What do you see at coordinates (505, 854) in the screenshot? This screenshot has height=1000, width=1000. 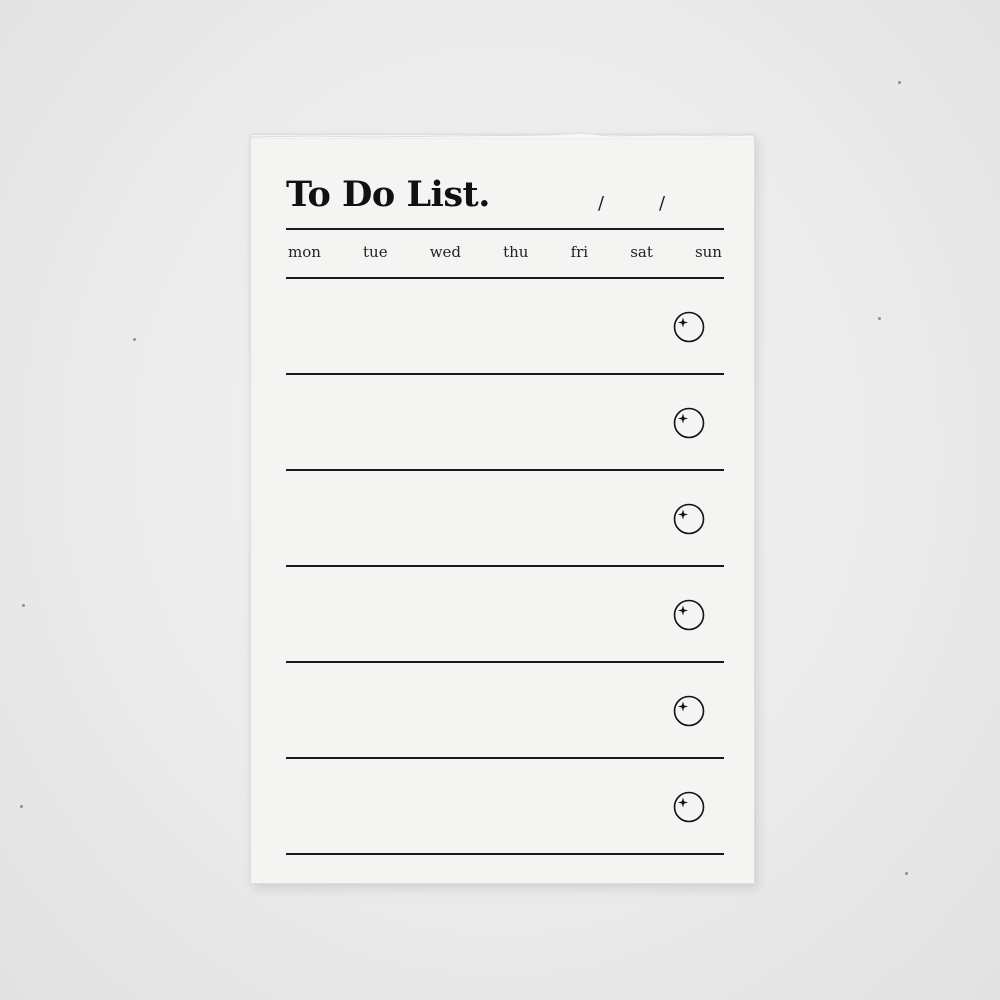 I see `row-divider` at bounding box center [505, 854].